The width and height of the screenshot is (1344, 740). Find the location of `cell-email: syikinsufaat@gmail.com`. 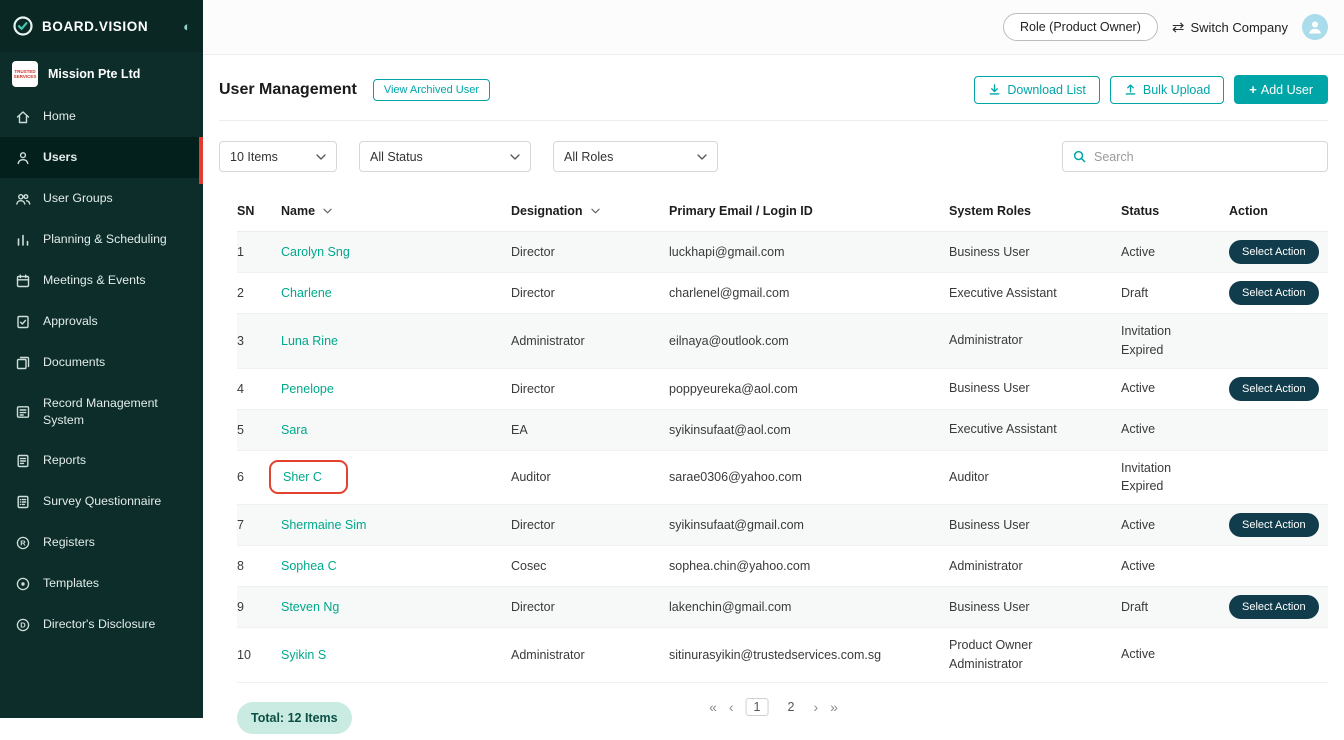

cell-email: syikinsufaat@gmail.com is located at coordinates (736, 525).